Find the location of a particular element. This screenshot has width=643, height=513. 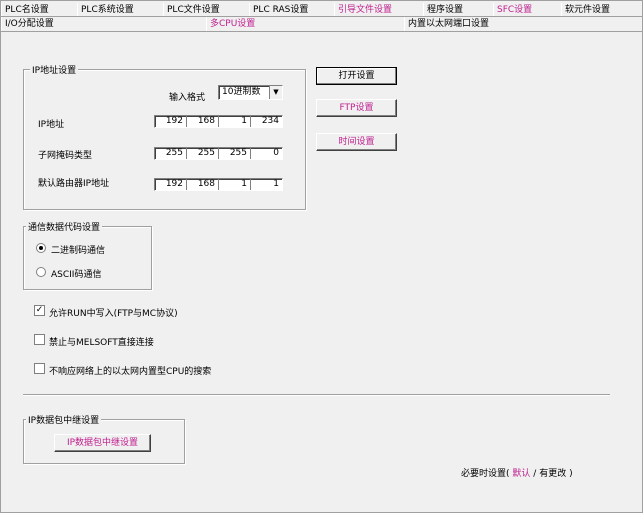

mask-octet-3: 255 is located at coordinates (234, 153).